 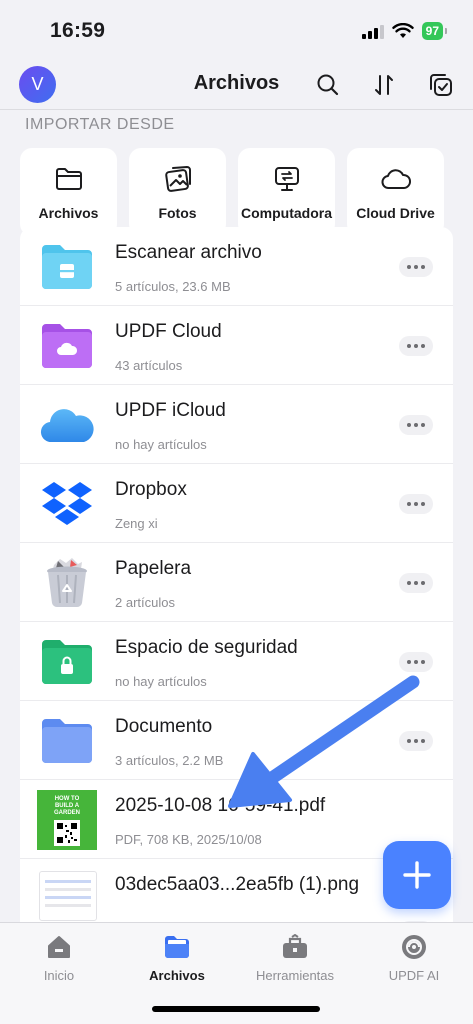 What do you see at coordinates (164, 726) in the screenshot?
I see `file-name: Documento` at bounding box center [164, 726].